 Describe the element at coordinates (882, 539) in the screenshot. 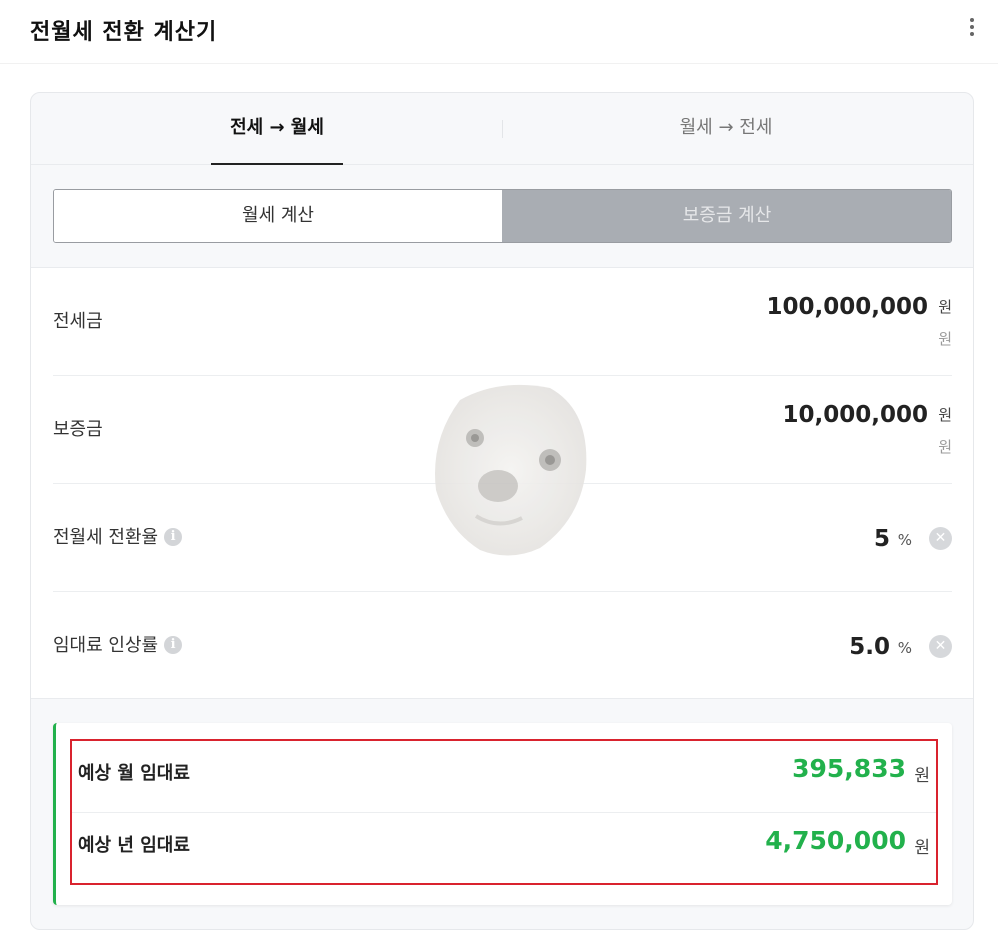

I see `conversion-rate-input: 5` at that location.